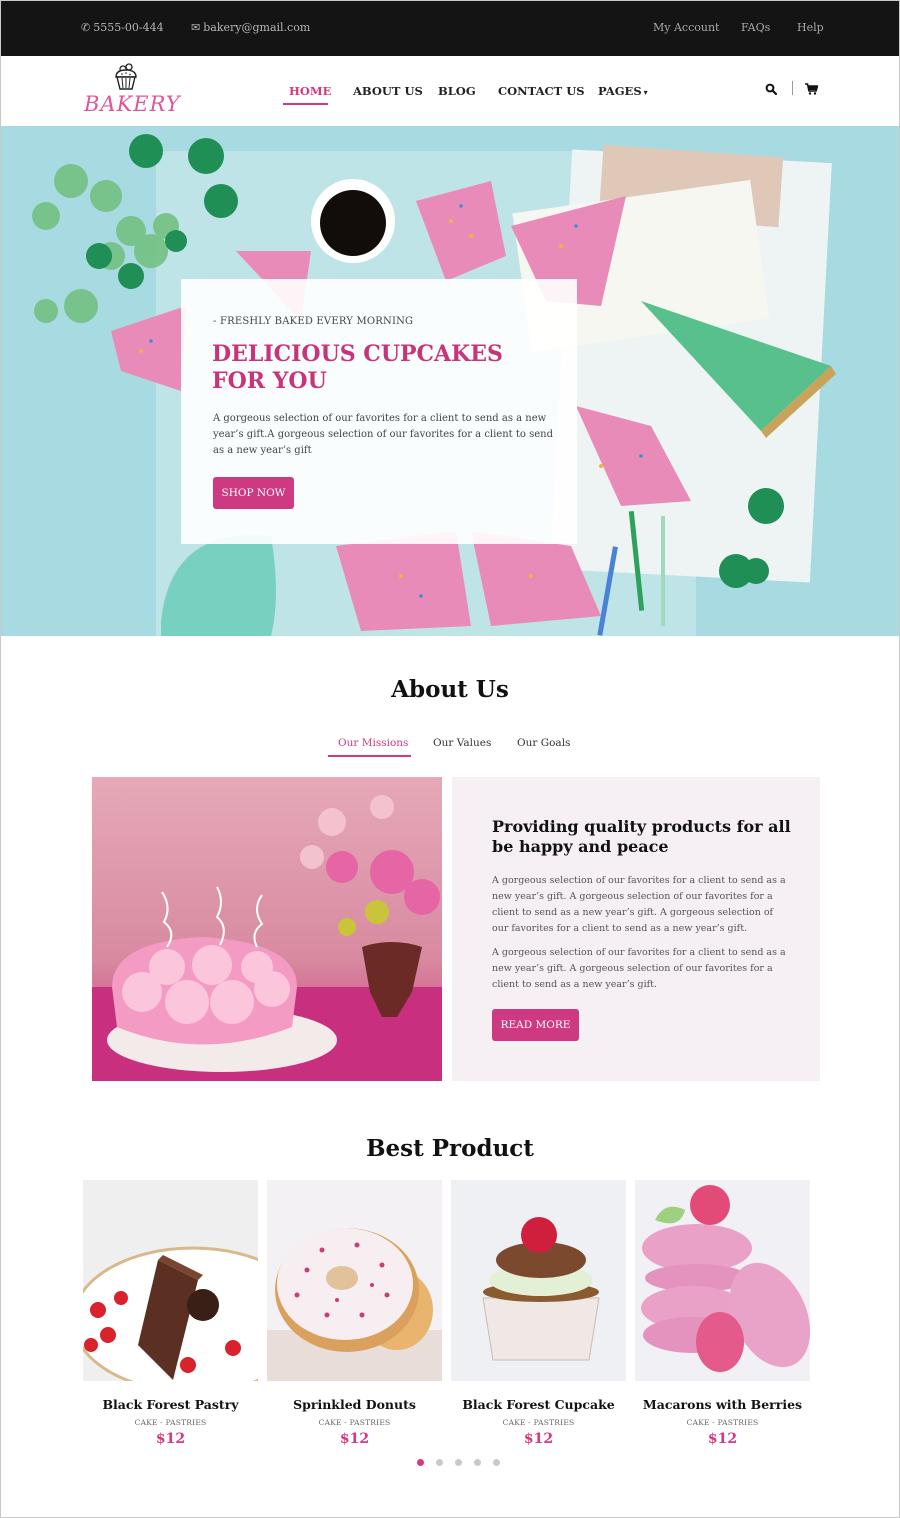  What do you see at coordinates (357, 367) in the screenshot?
I see `hero-title: DELICIOUS CUPCAKES FOR YOU` at bounding box center [357, 367].